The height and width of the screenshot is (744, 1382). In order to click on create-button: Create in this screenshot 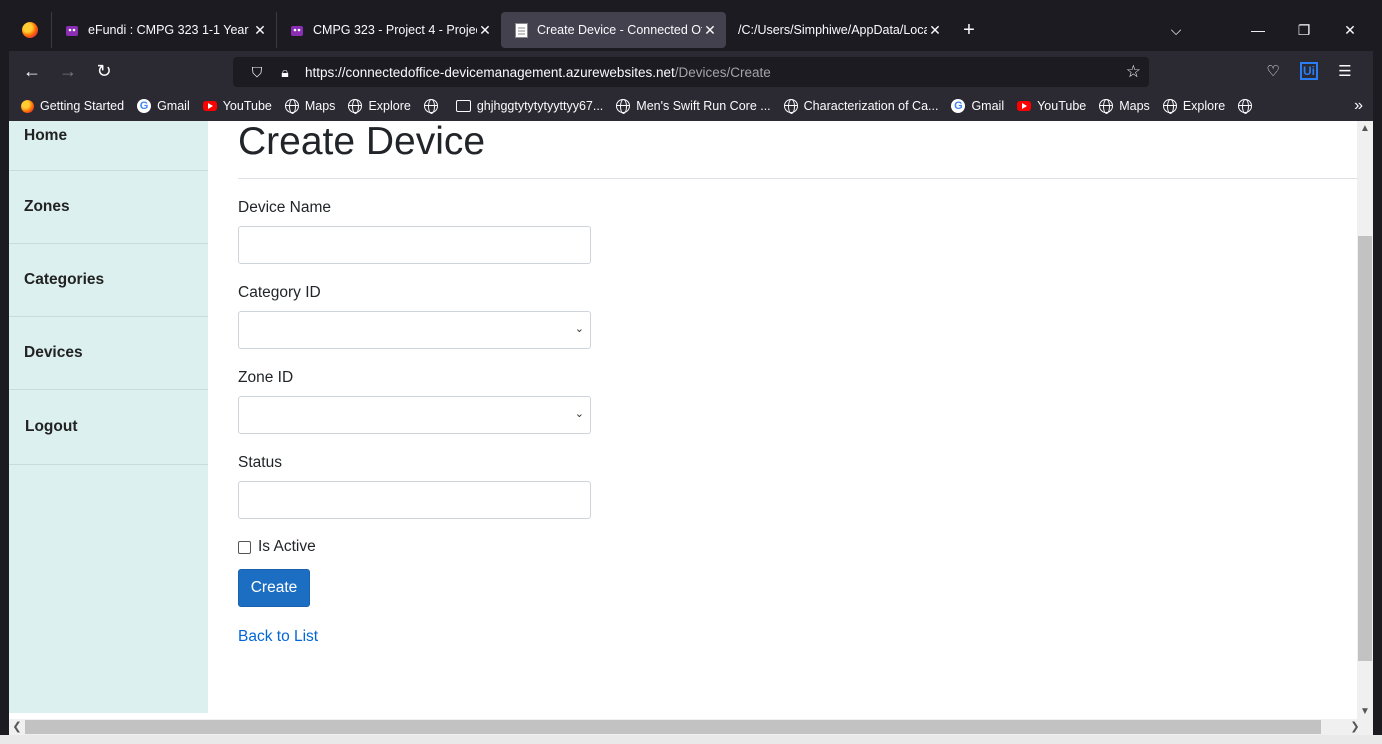, I will do `click(274, 588)`.